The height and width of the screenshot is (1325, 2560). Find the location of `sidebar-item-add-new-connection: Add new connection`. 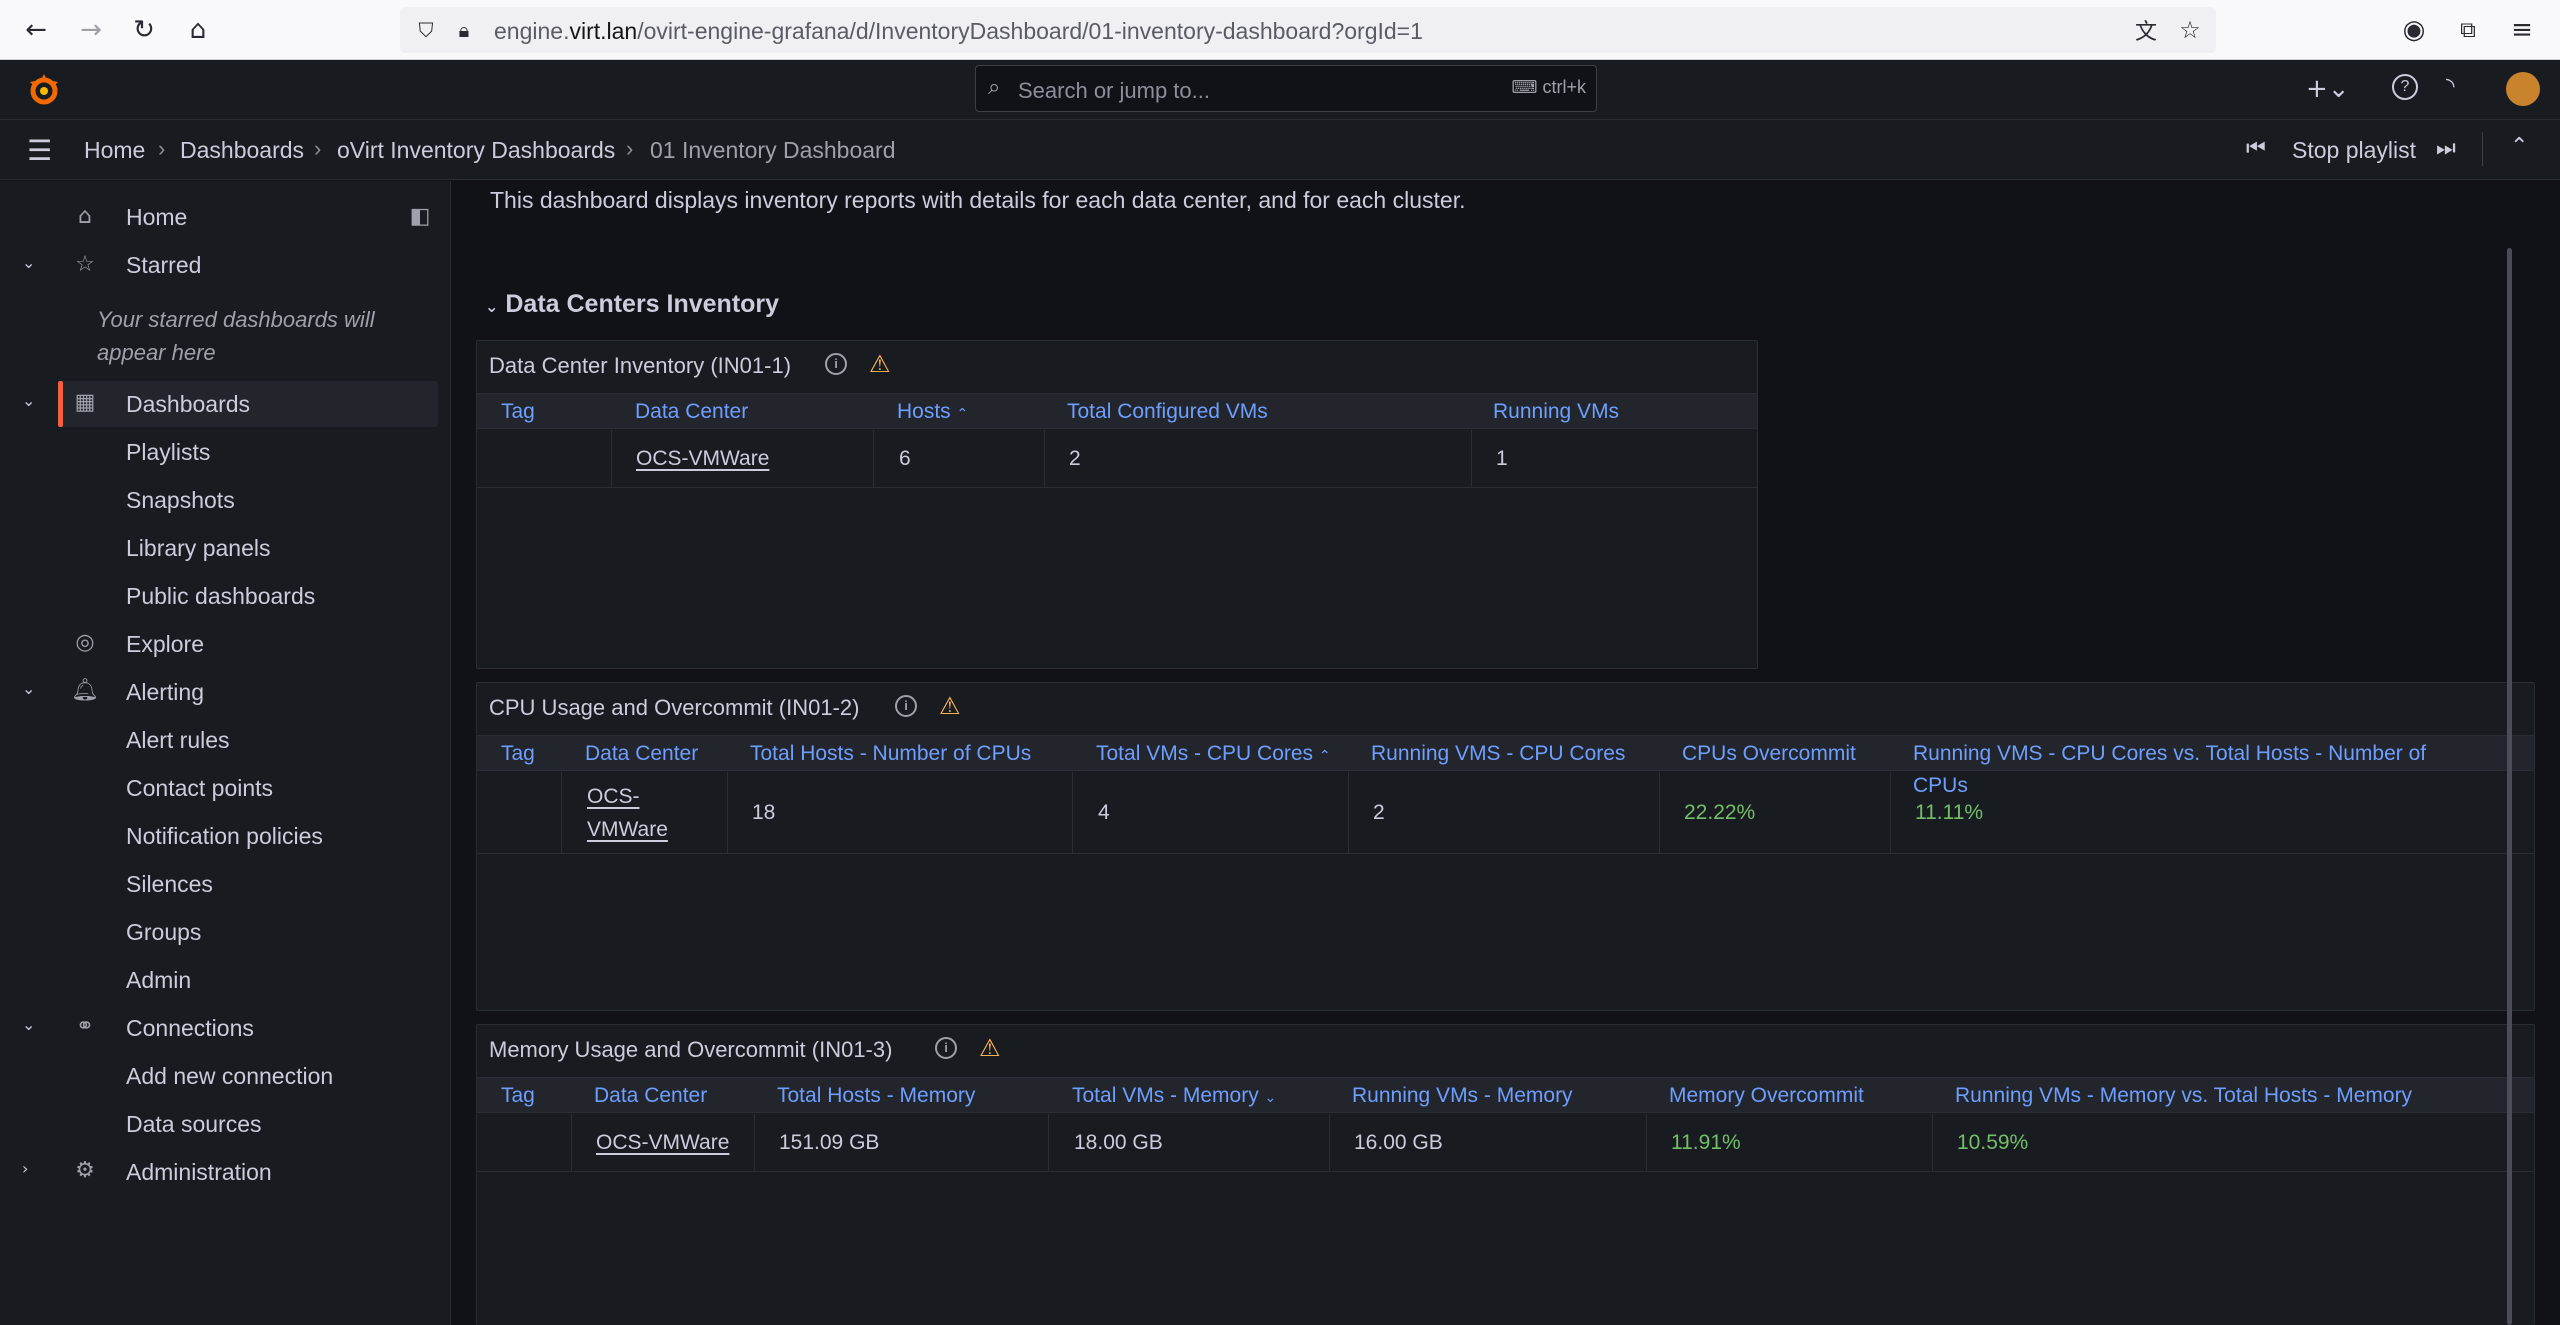

sidebar-item-add-new-connection: Add new connection is located at coordinates (229, 1076).